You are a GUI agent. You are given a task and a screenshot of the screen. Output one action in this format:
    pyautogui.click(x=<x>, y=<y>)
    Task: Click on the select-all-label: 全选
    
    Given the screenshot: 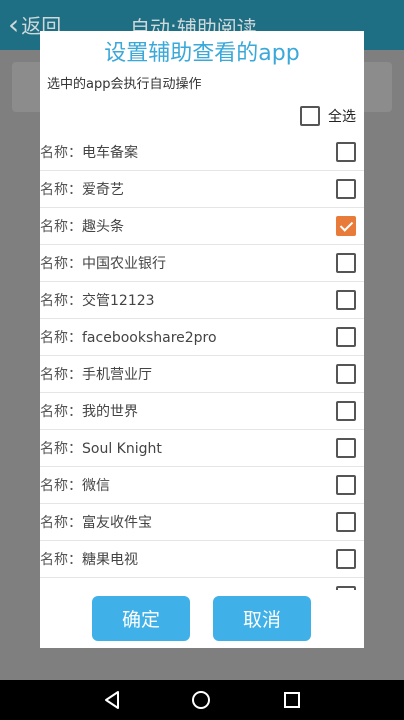 What is the action you would take?
    pyautogui.click(x=342, y=117)
    